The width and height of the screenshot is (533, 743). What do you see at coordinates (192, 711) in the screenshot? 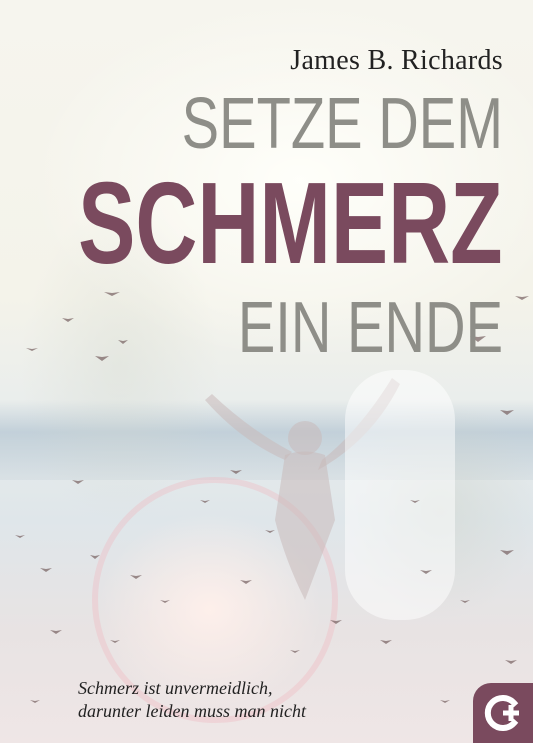
I see `tagline-line-2: darunter leiden muss man nicht` at bounding box center [192, 711].